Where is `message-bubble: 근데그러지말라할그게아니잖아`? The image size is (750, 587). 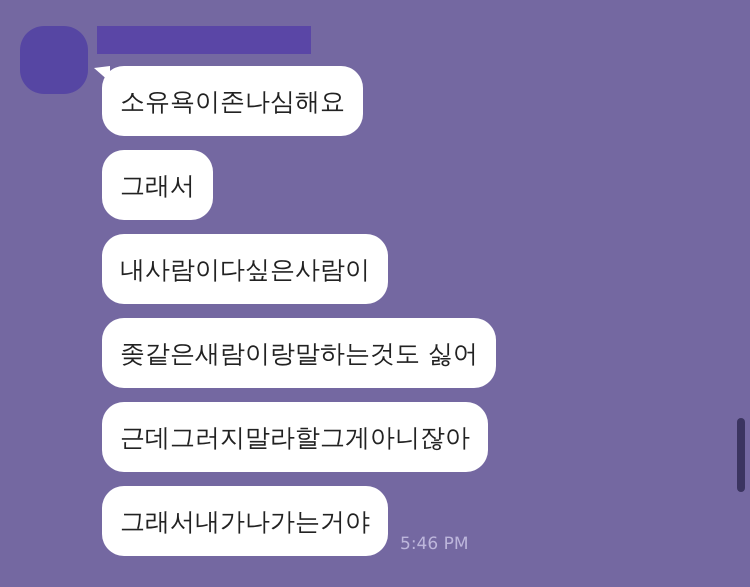 message-bubble: 근데그러지말라할그게아니잖아 is located at coordinates (295, 437).